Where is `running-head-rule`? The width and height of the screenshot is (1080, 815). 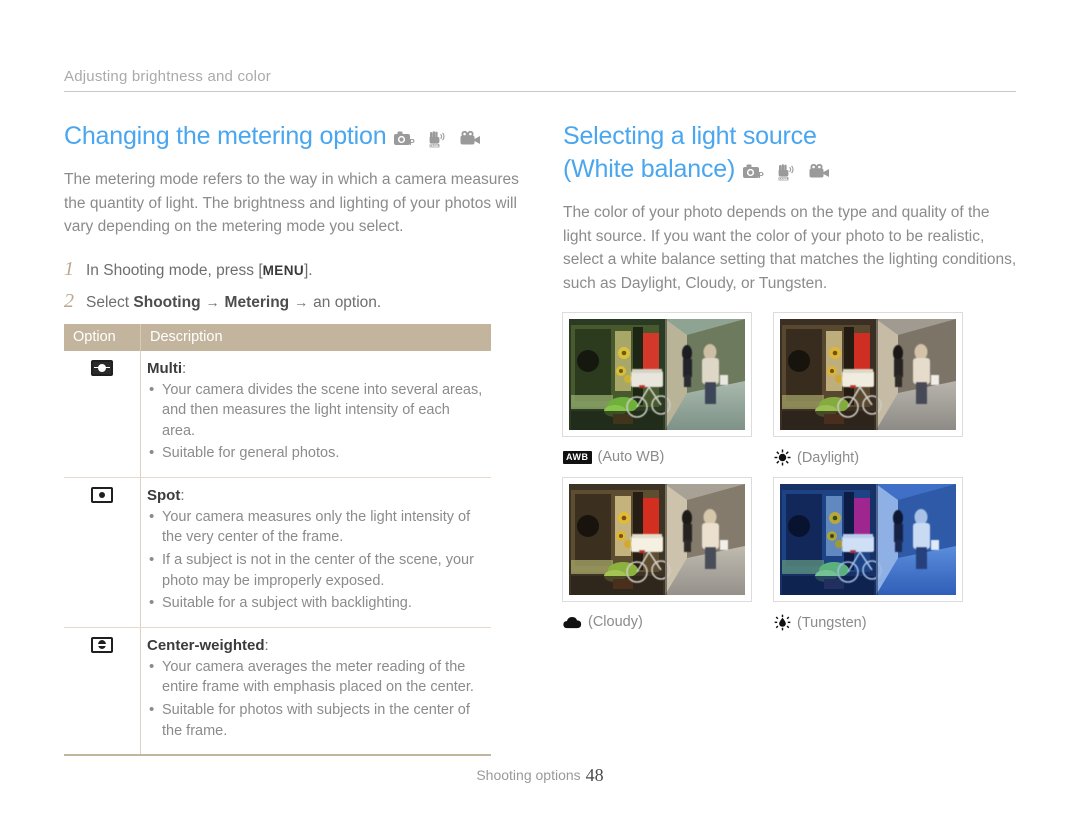 running-head-rule is located at coordinates (540, 91).